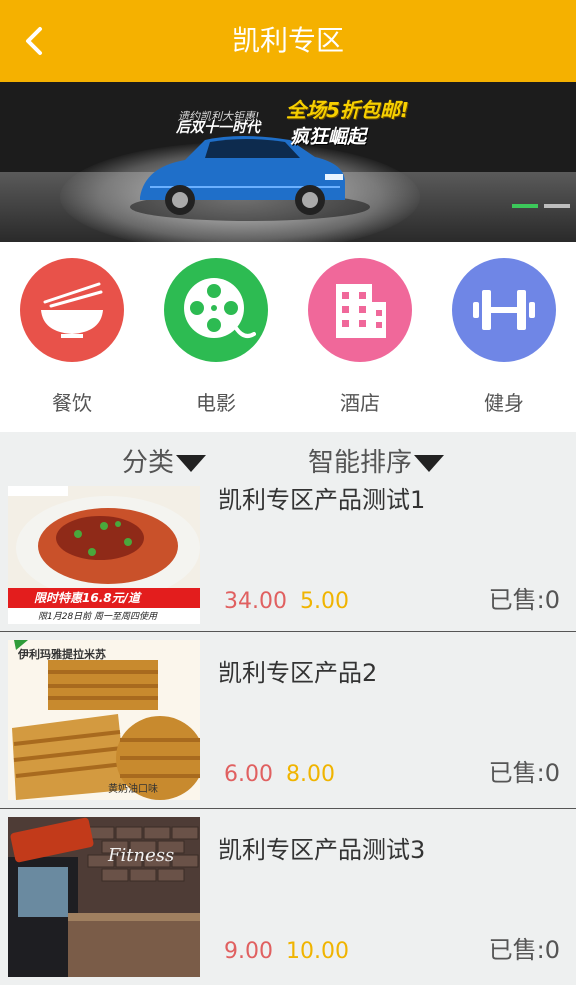 The width and height of the screenshot is (576, 985). Describe the element at coordinates (248, 774) in the screenshot. I see `product-price: 6.00` at that location.